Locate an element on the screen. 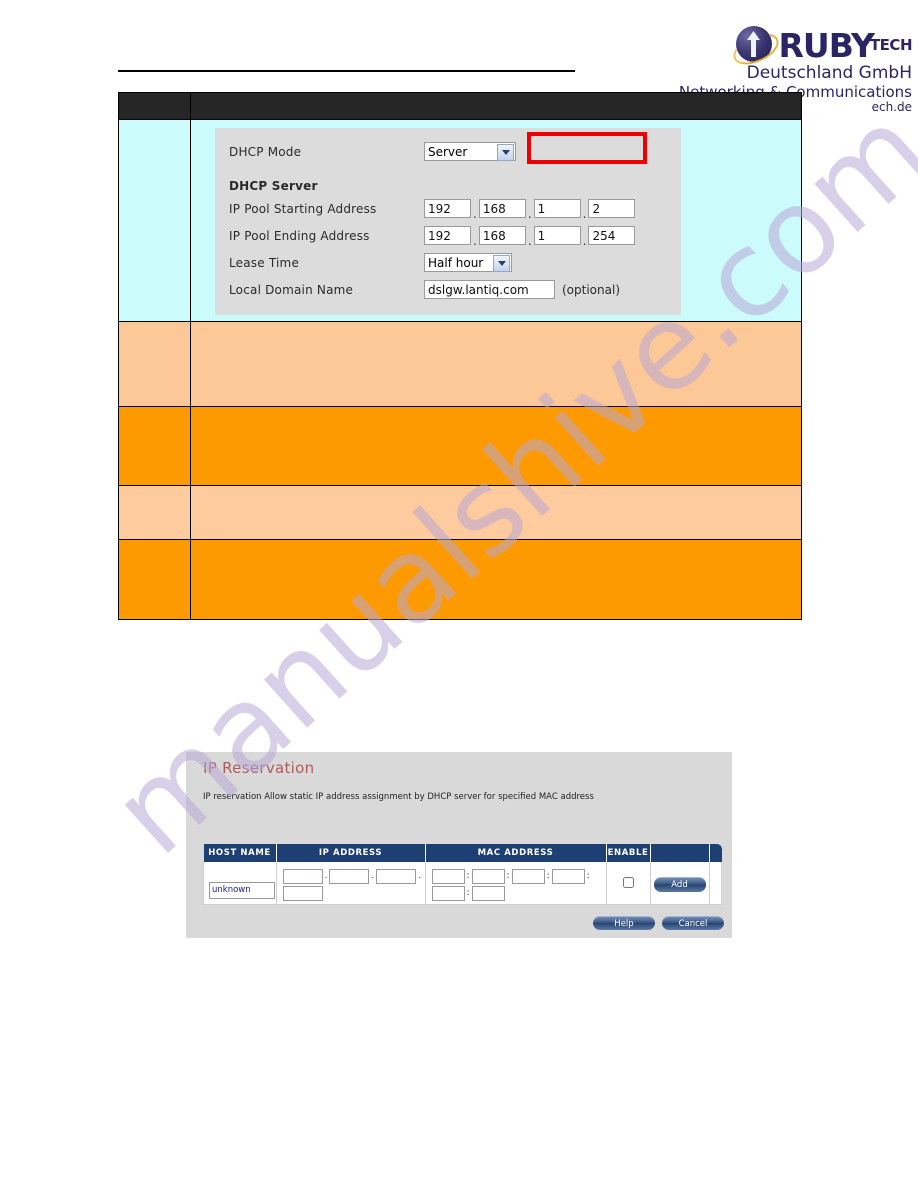 This screenshot has height=1188, width=918. dhcp-server-section-header: DHCP Server is located at coordinates (448, 180).